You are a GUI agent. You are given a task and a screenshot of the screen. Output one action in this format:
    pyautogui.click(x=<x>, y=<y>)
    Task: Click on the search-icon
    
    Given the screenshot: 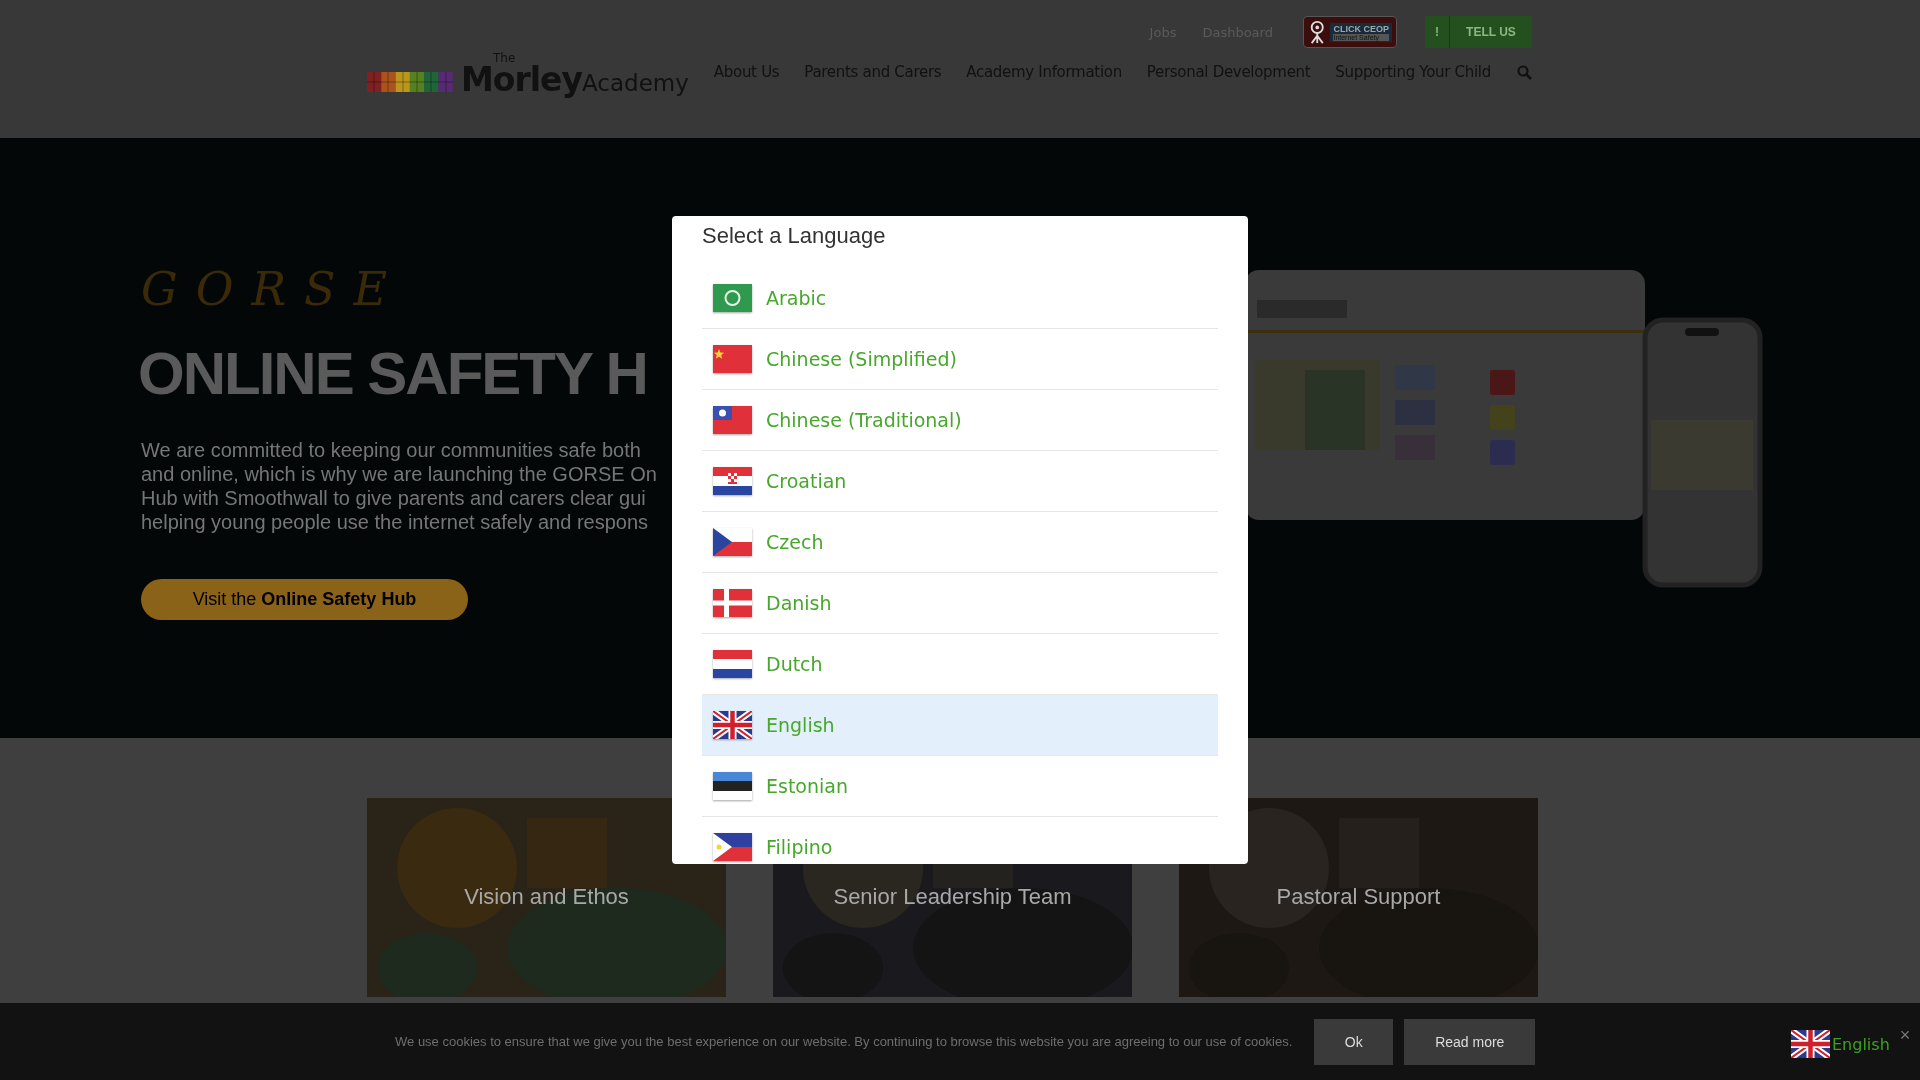 What is the action you would take?
    pyautogui.click(x=1524, y=72)
    